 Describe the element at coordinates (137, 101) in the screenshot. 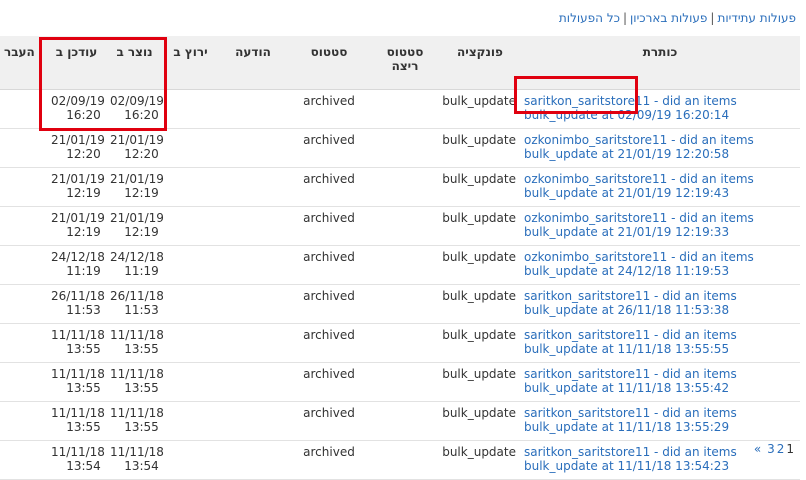

I see `created-date: 02/09/19` at that location.